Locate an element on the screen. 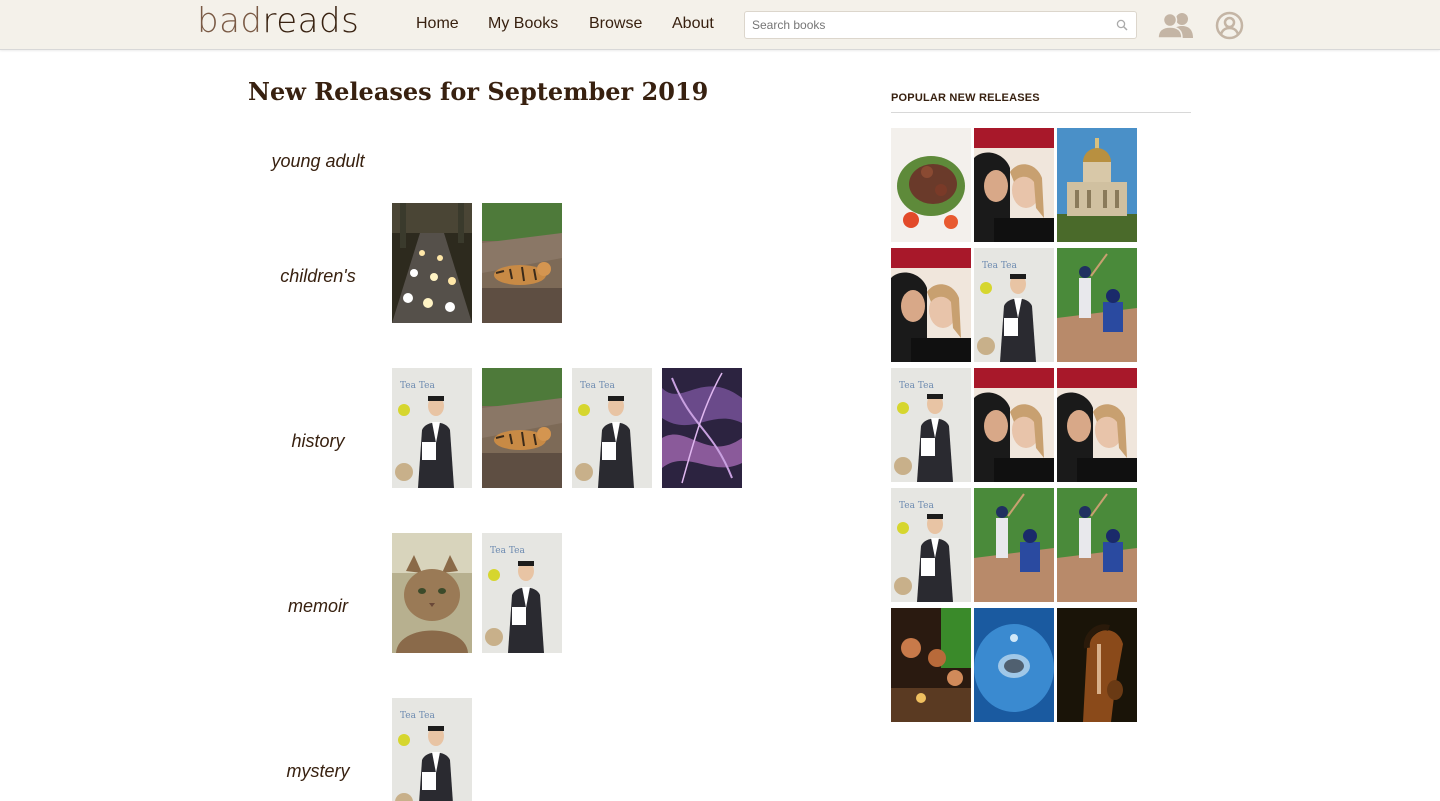  book-cover-cat-portrait is located at coordinates (432, 593).